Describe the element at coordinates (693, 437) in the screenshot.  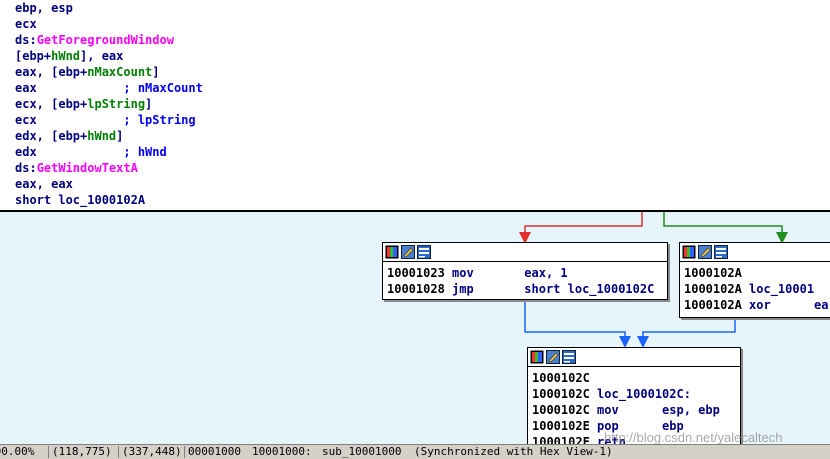
I see `watermark: http://blog.csdn.net/yalecaltech` at that location.